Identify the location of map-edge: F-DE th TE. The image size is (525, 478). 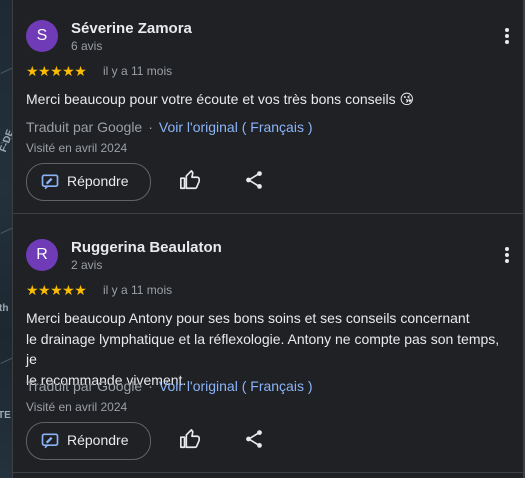
(6, 239).